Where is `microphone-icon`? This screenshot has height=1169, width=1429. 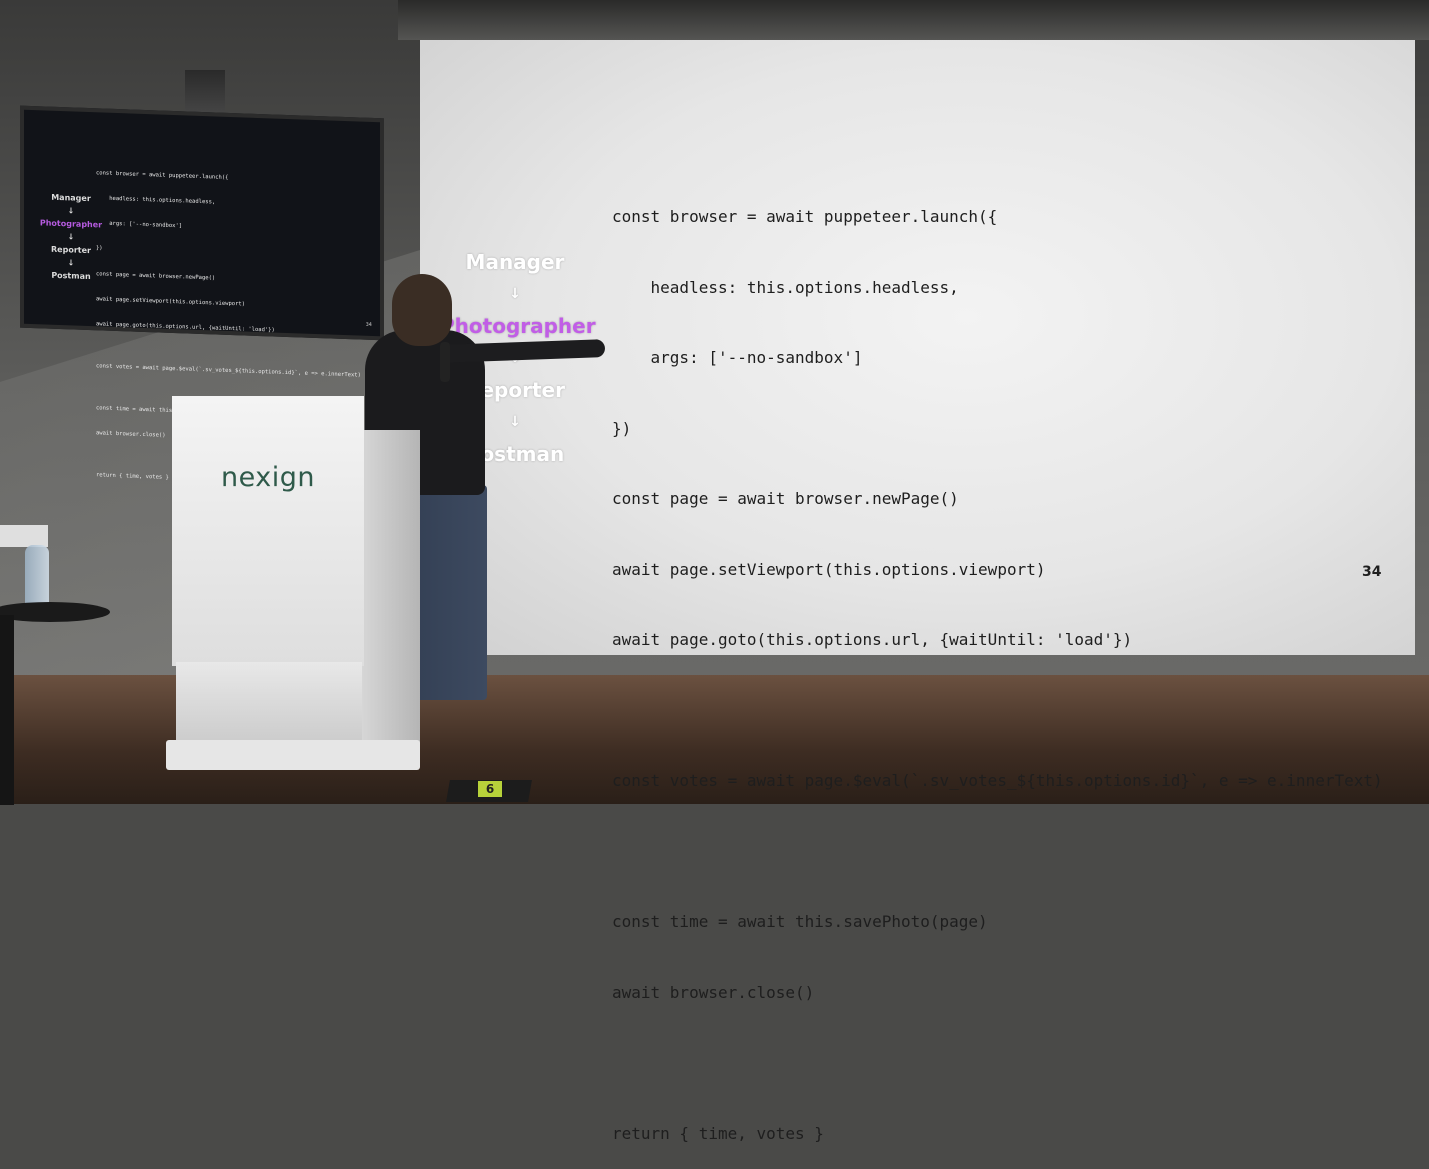 microphone-icon is located at coordinates (445, 362).